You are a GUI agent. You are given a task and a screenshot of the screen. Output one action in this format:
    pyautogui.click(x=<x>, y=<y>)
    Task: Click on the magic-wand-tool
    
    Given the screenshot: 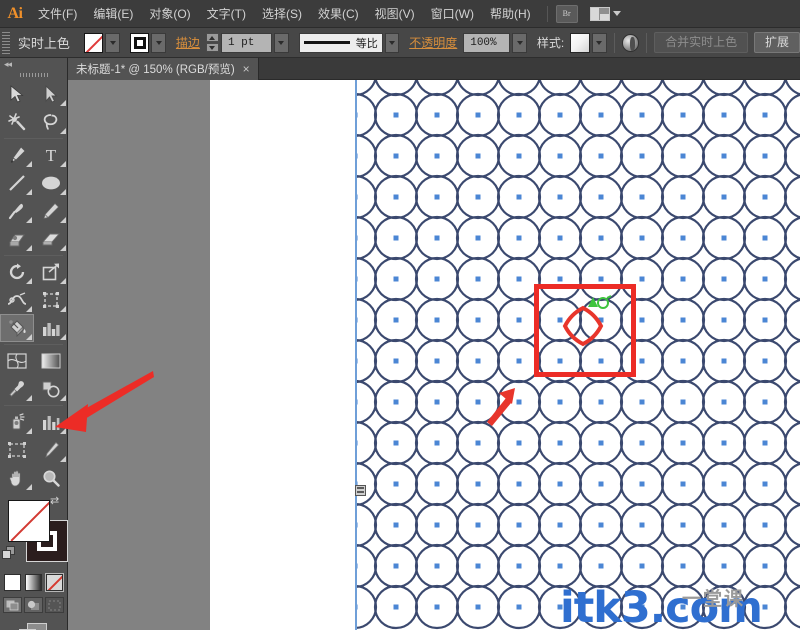 What is the action you would take?
    pyautogui.click(x=17, y=122)
    